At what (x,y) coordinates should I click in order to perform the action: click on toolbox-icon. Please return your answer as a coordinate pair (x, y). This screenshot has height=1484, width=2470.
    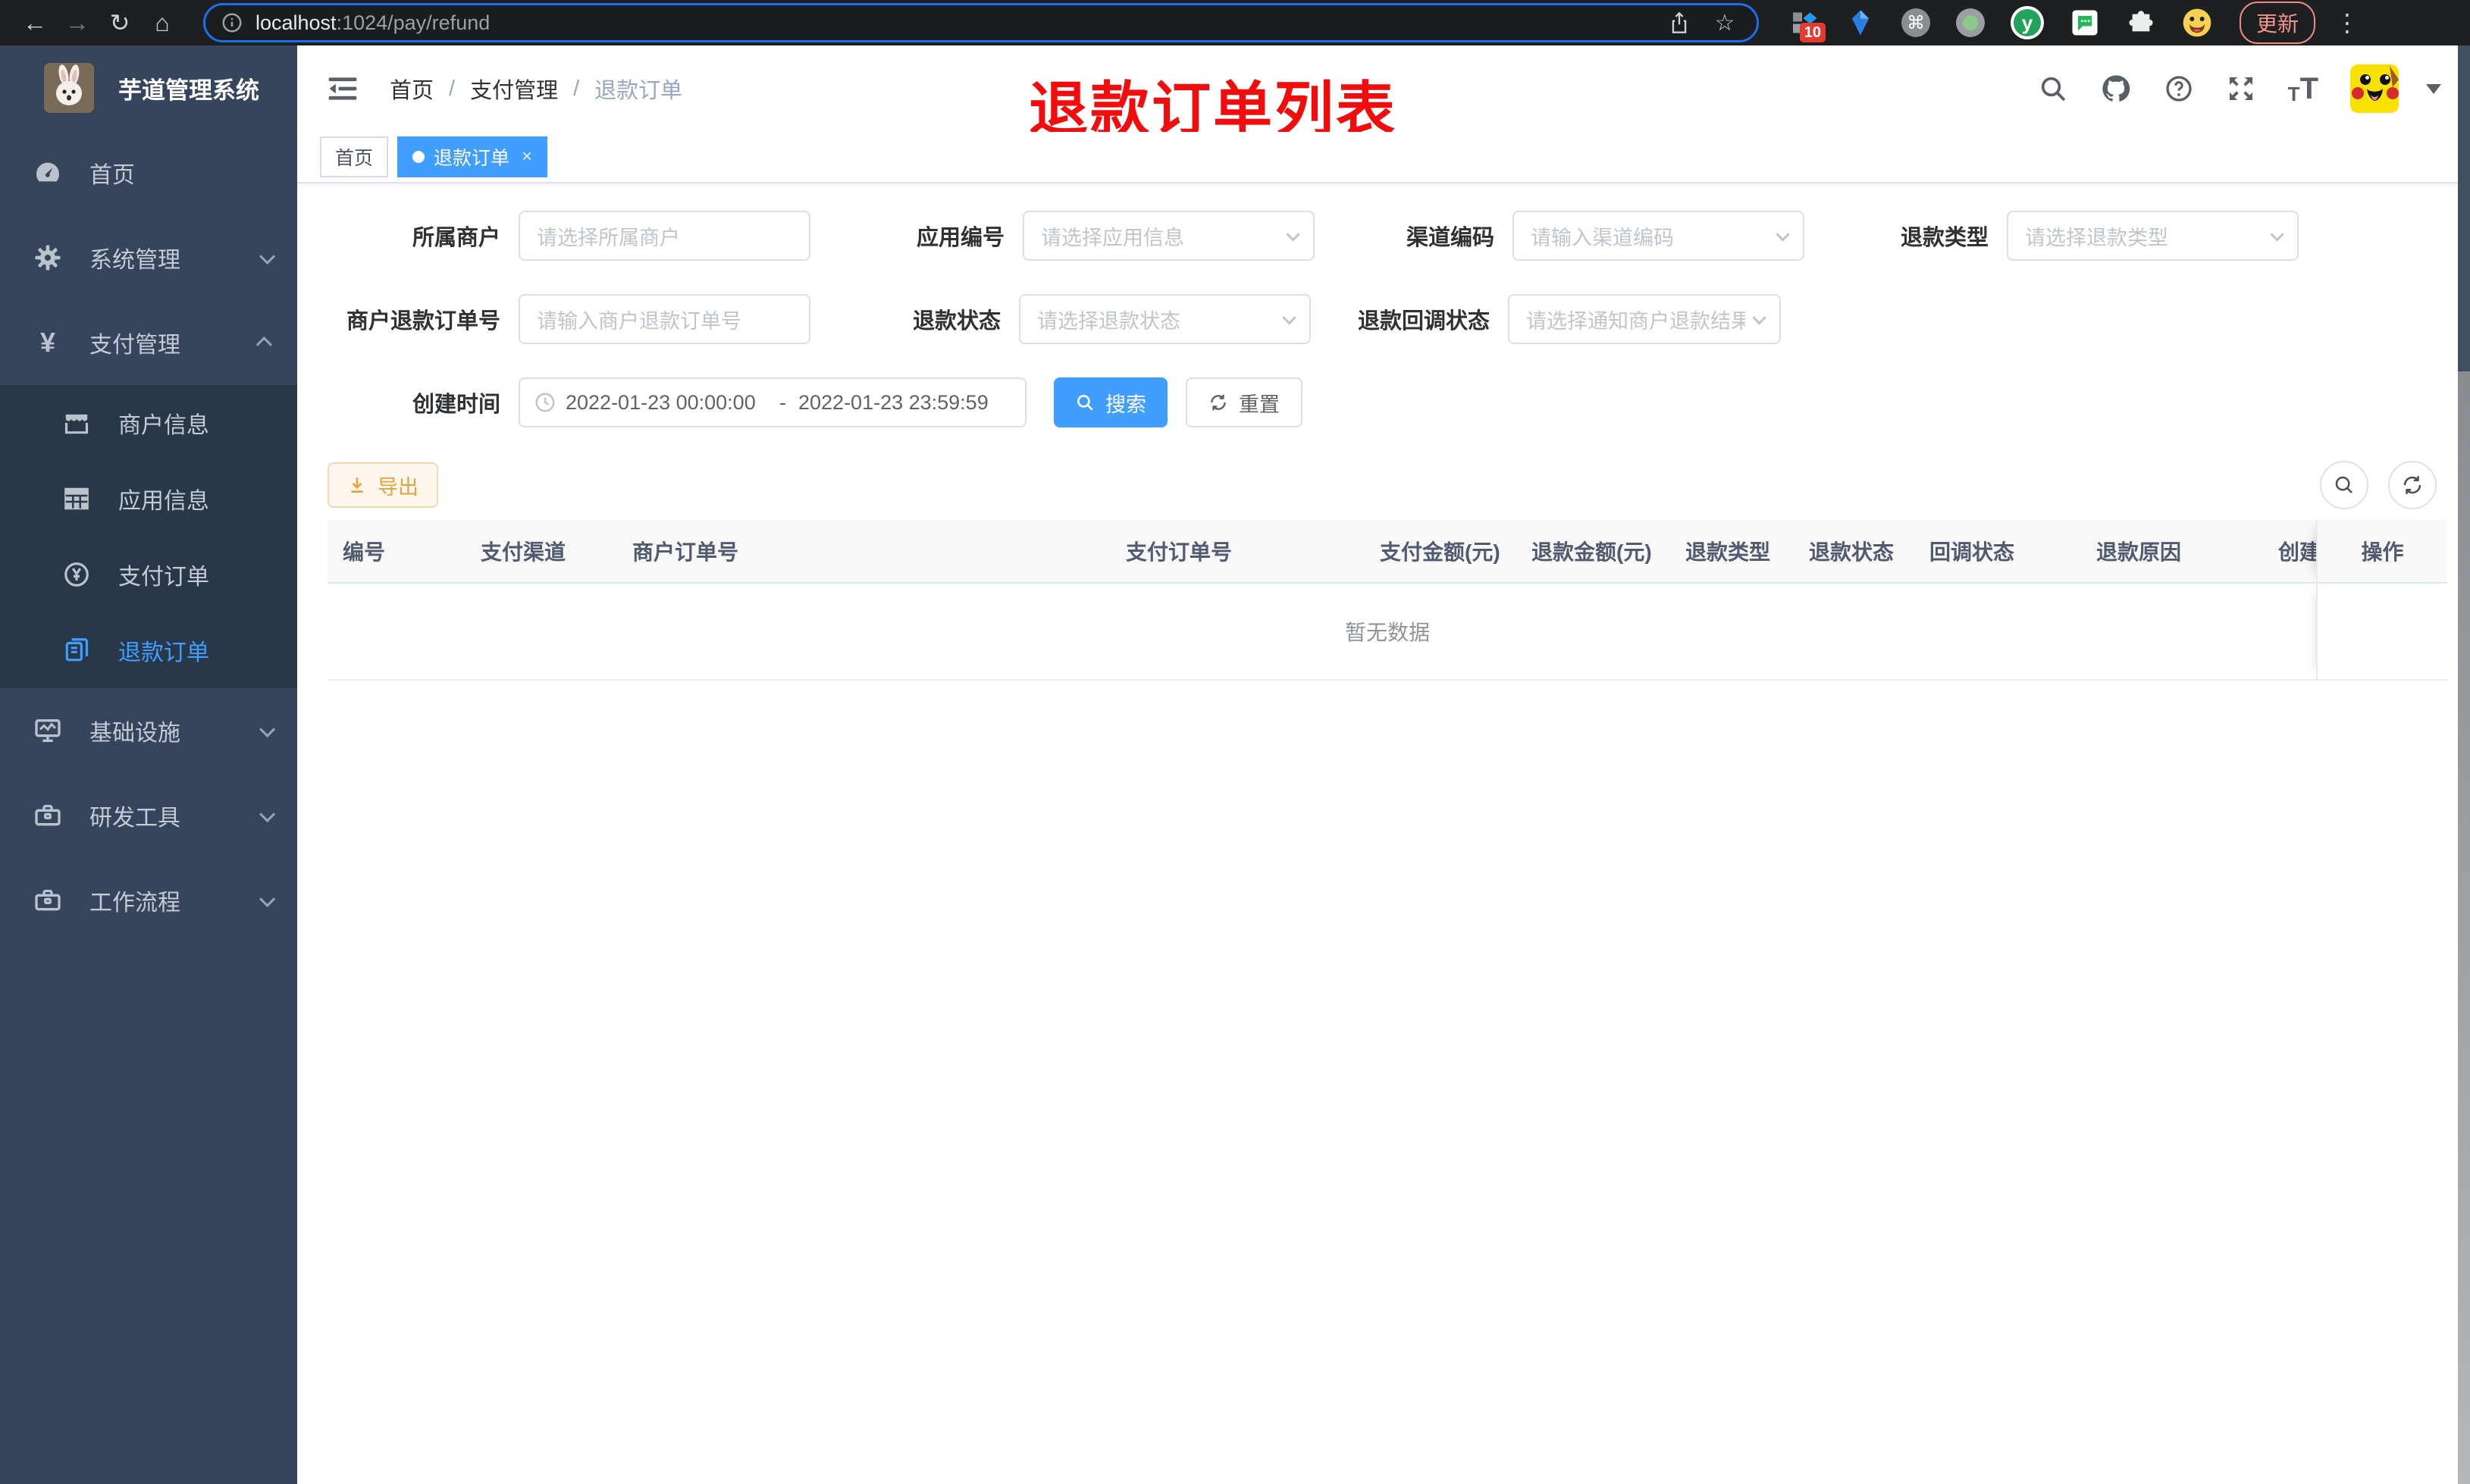
    Looking at the image, I should click on (48, 816).